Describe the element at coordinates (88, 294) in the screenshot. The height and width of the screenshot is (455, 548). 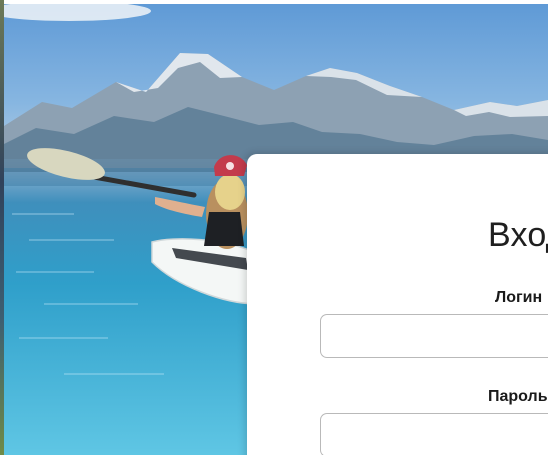
I see `water-ripples` at that location.